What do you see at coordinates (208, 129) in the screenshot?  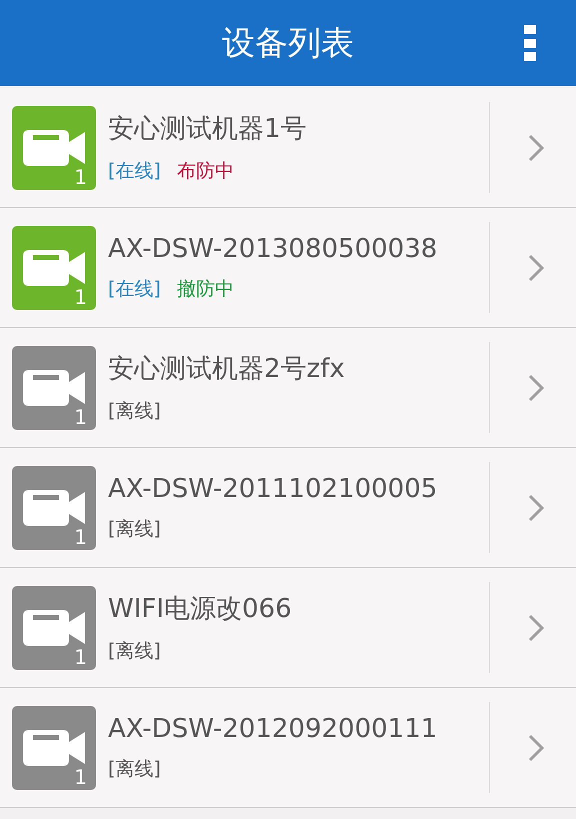 I see `device-name: 安心测试机器1号` at bounding box center [208, 129].